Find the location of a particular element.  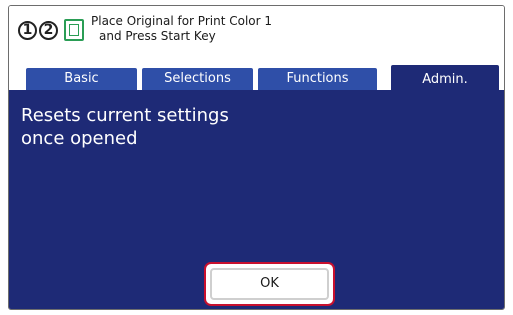

status-message-line2: and Press Start Key is located at coordinates (157, 36).